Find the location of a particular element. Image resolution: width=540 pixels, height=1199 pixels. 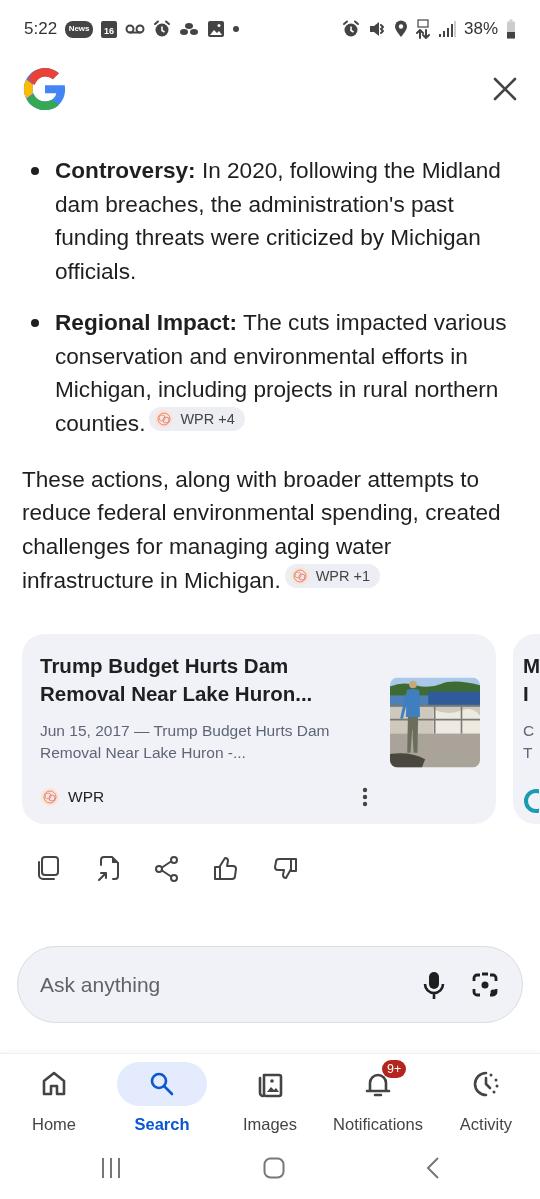

location-icon is located at coordinates (400, 29).